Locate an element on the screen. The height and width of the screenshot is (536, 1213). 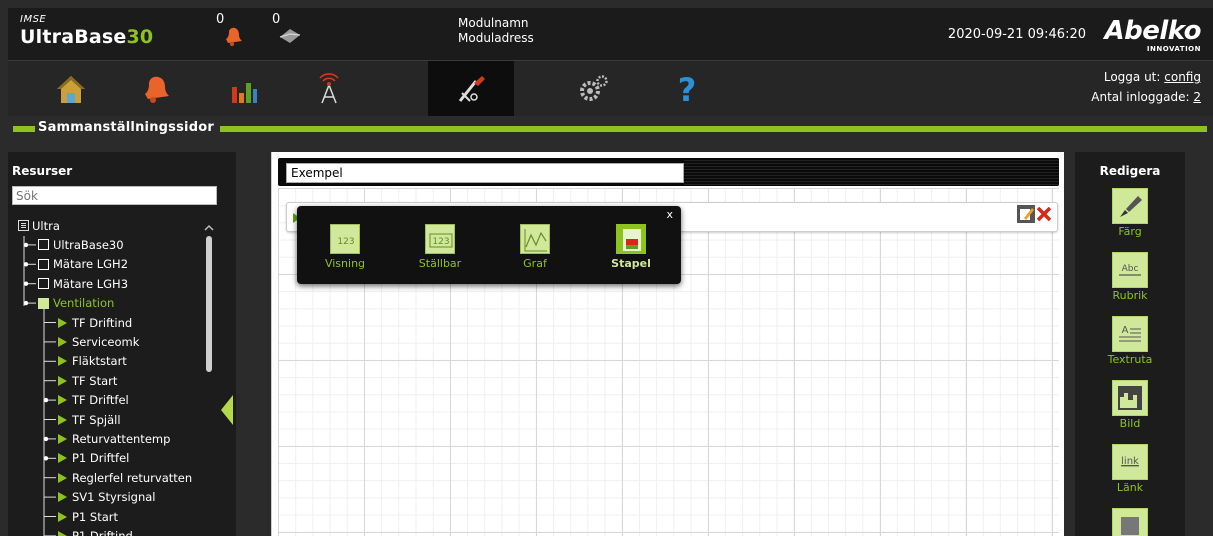
tool-bild: Bild is located at coordinates (1130, 405).